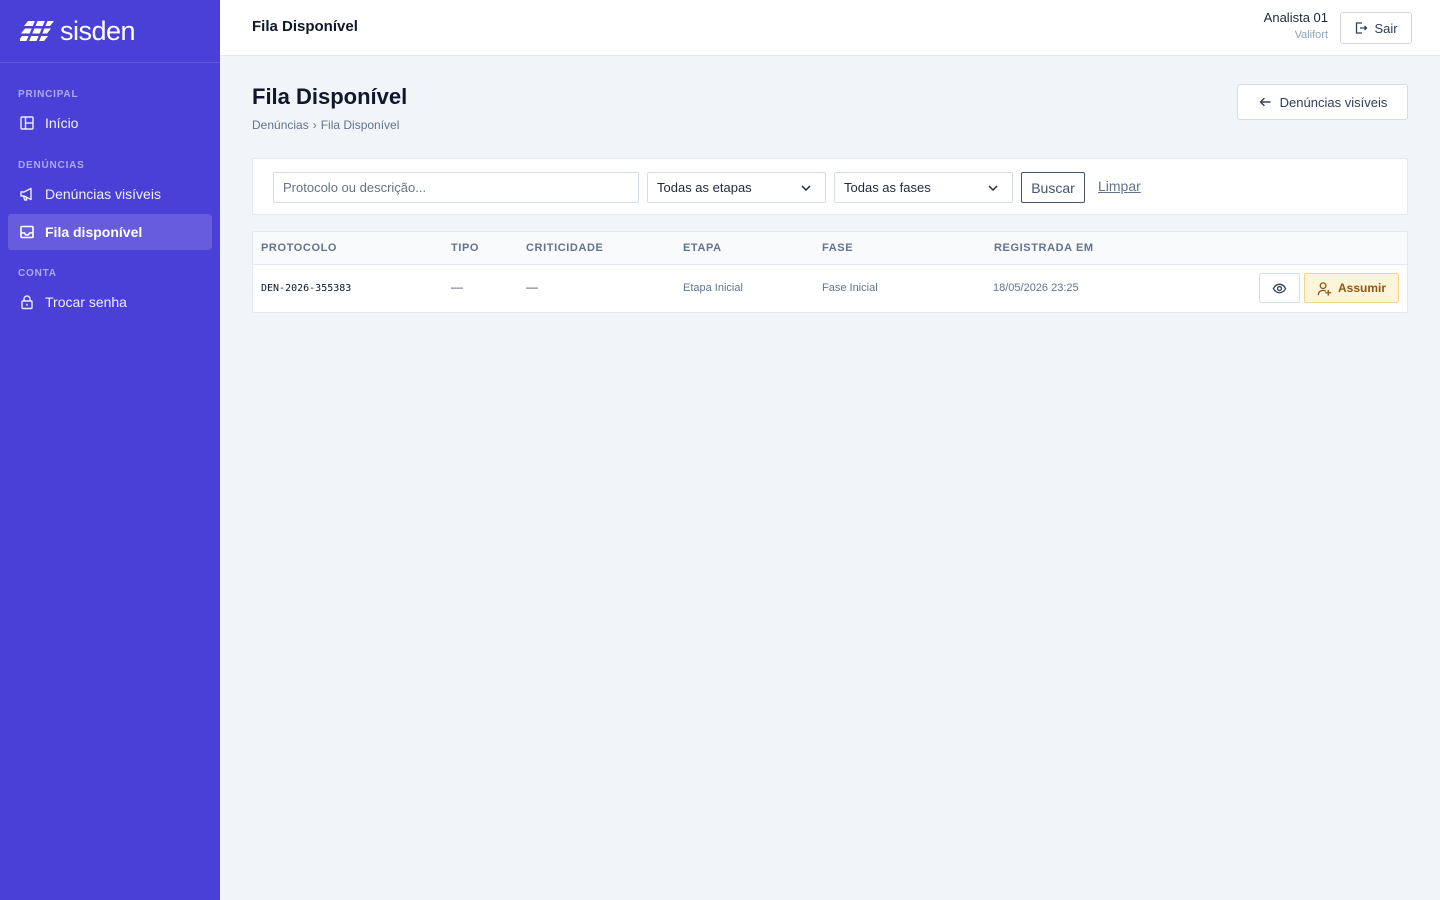  Describe the element at coordinates (850, 288) in the screenshot. I see `cell-phase: Fase Inicial` at that location.